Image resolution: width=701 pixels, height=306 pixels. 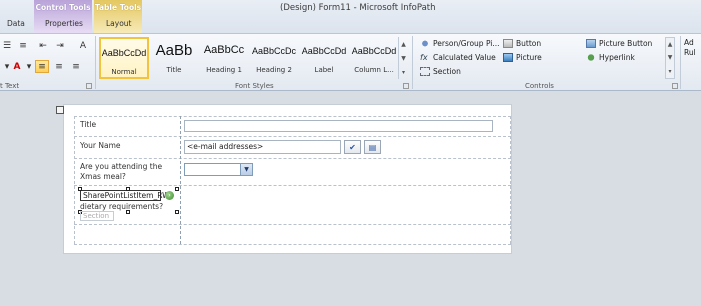 What do you see at coordinates (508, 43) in the screenshot?
I see `button-icon` at bounding box center [508, 43].